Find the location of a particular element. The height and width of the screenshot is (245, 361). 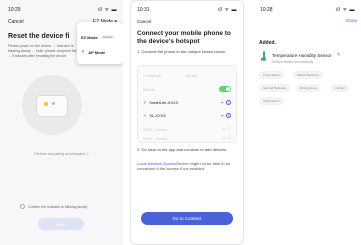

device-name: Temperature Humidity Sensor is located at coordinates (302, 55).